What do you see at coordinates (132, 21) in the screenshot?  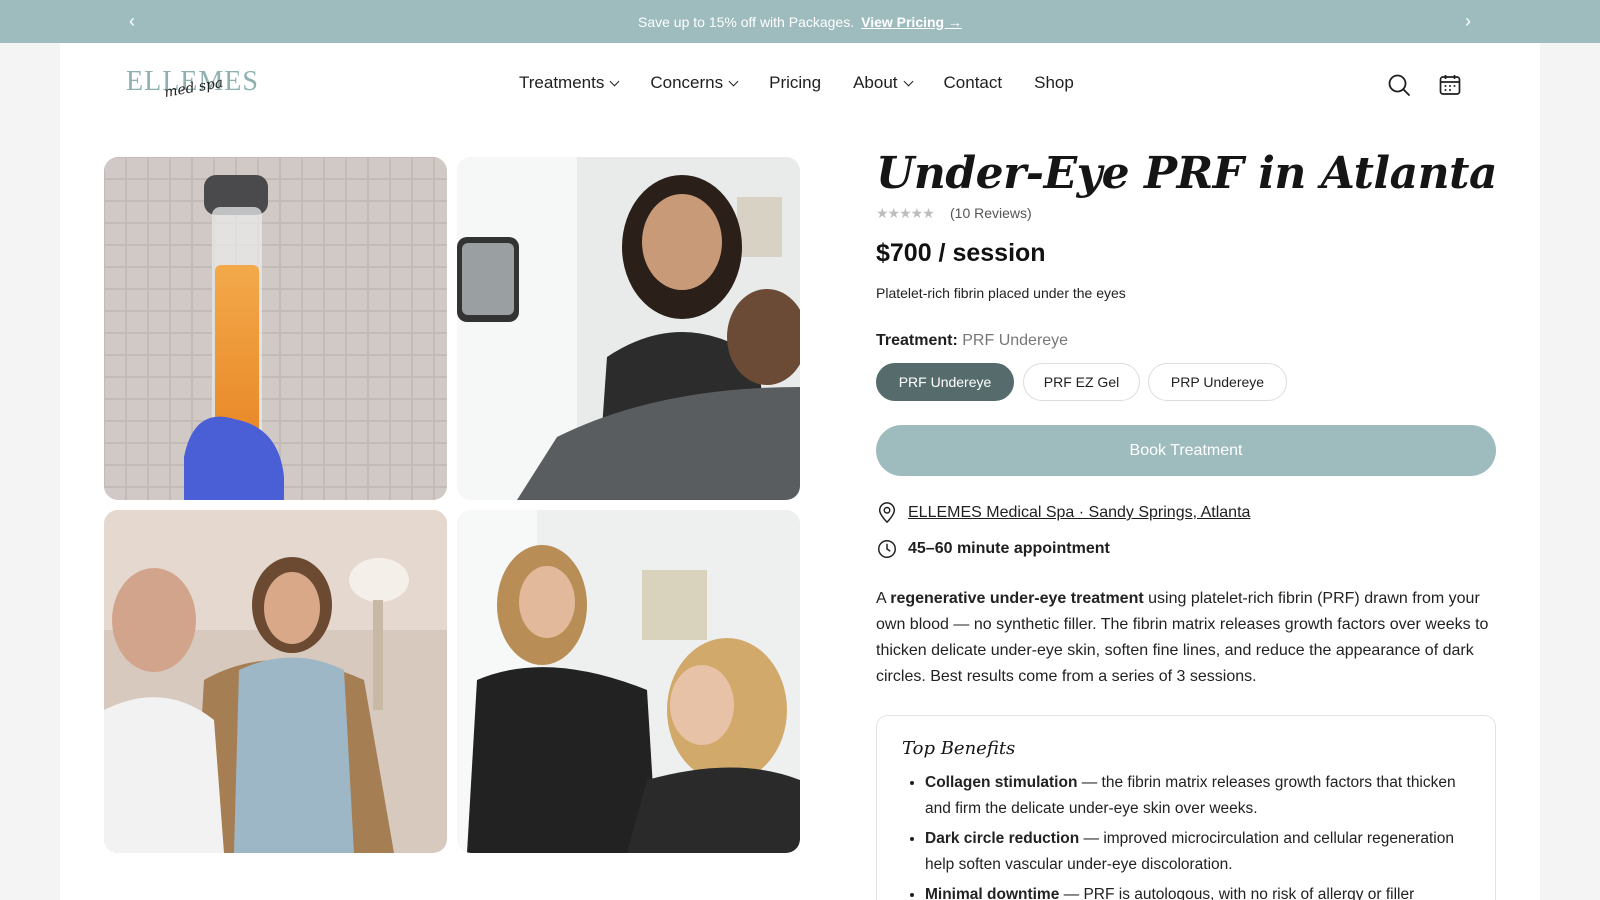 I see `chevron-left-icon: ‹` at bounding box center [132, 21].